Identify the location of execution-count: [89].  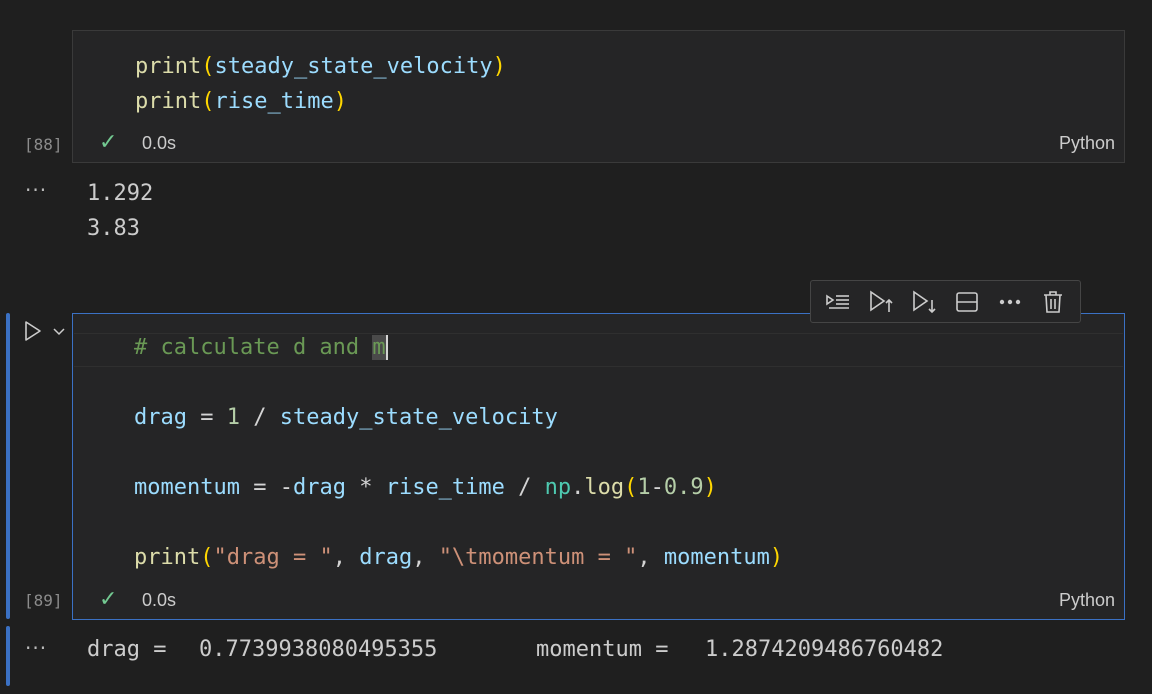
(43, 600).